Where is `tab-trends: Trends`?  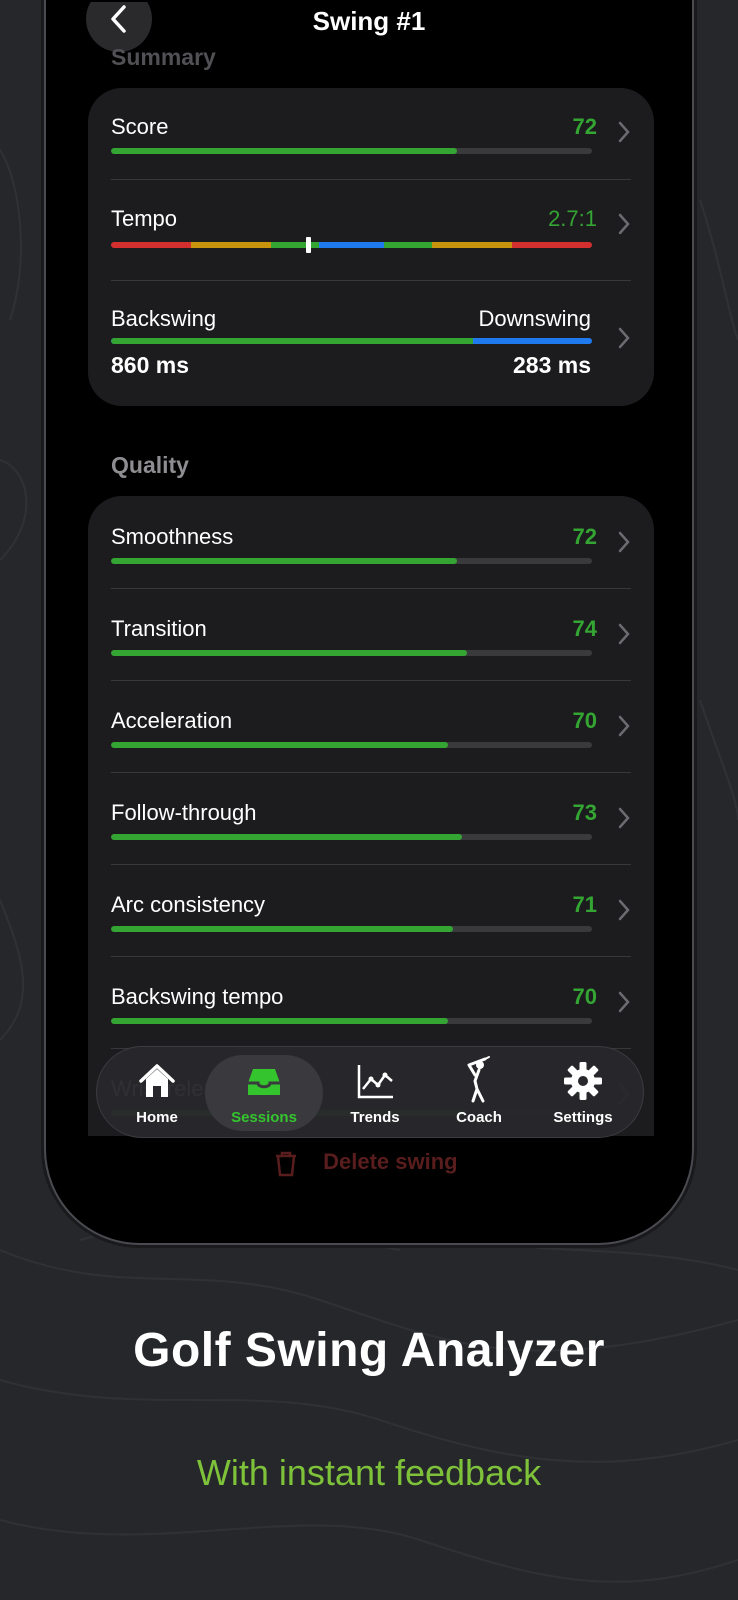
tab-trends: Trends is located at coordinates (375, 1093).